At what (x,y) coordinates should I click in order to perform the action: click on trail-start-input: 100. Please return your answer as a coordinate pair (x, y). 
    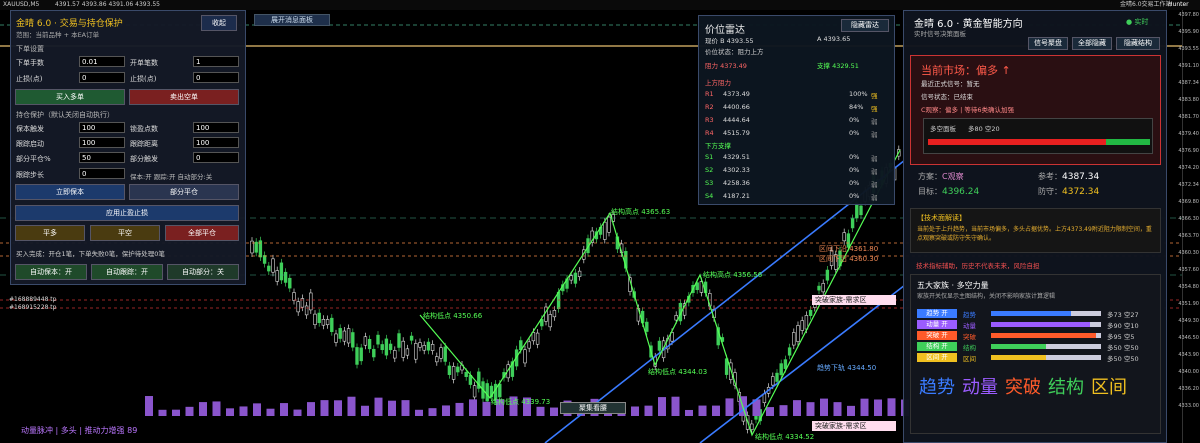
    Looking at the image, I should click on (102, 142).